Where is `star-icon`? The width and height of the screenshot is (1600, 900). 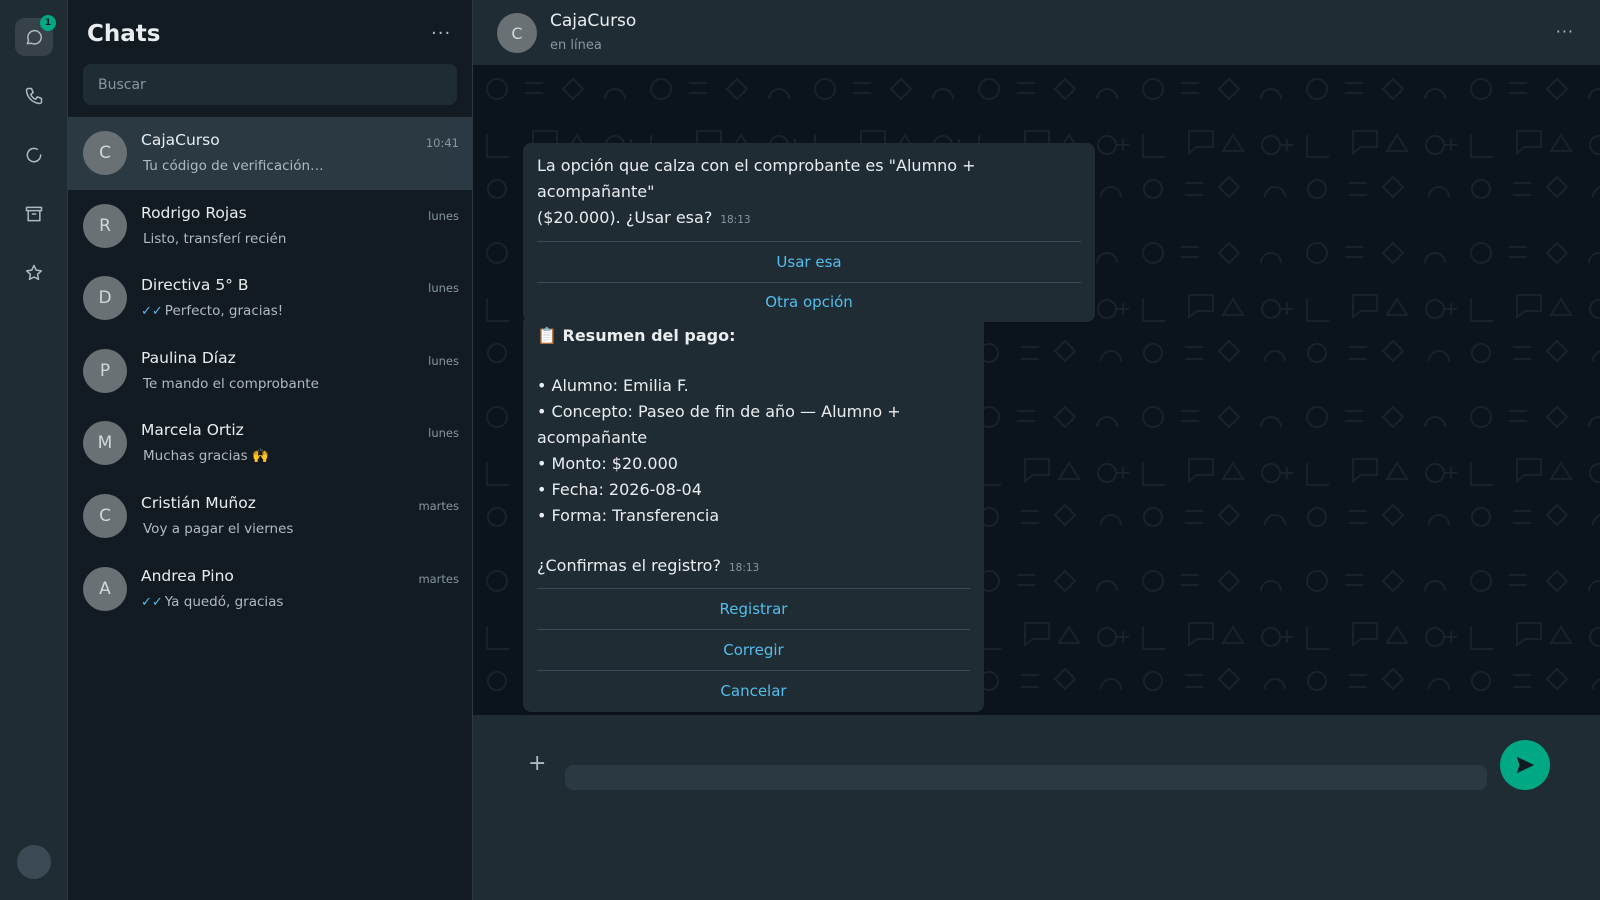
star-icon is located at coordinates (34, 272).